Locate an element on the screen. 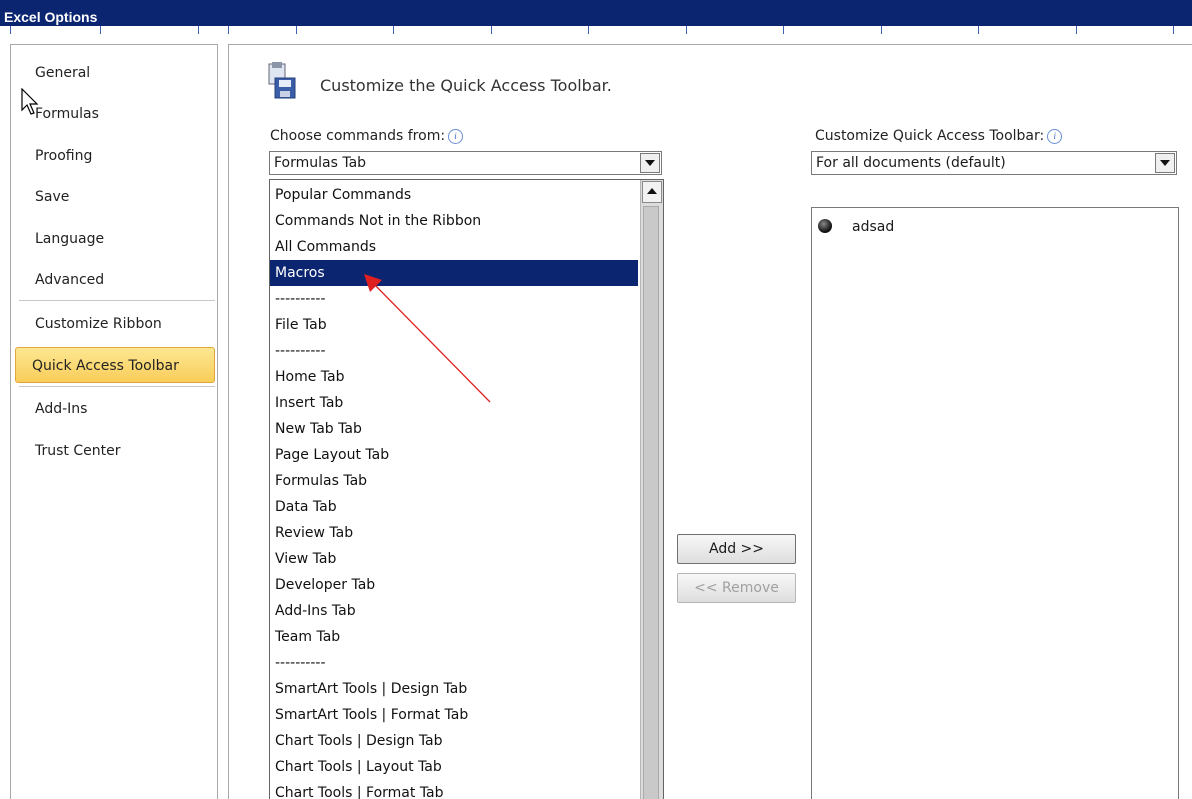  dropdown-option: SmartArt Tools | Format Tab is located at coordinates (454, 715).